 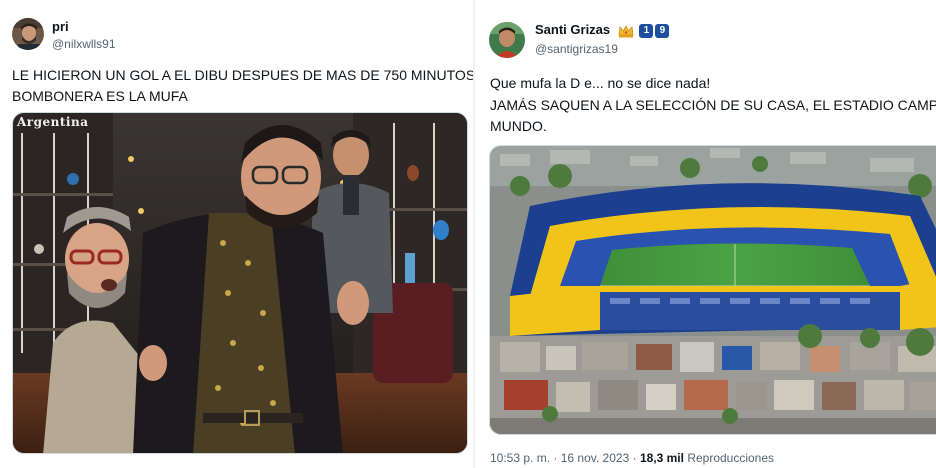 What do you see at coordinates (53, 122) in the screenshot?
I see `media-watermark: Argentina` at bounding box center [53, 122].